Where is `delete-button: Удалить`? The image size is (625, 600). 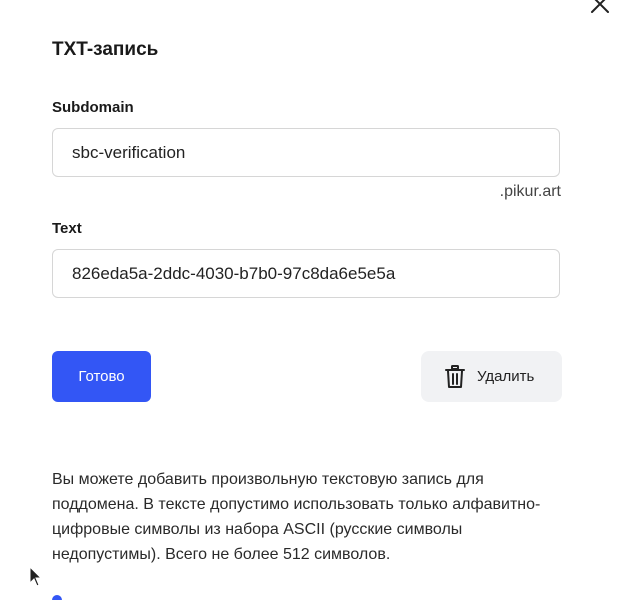 delete-button: Удалить is located at coordinates (491, 376).